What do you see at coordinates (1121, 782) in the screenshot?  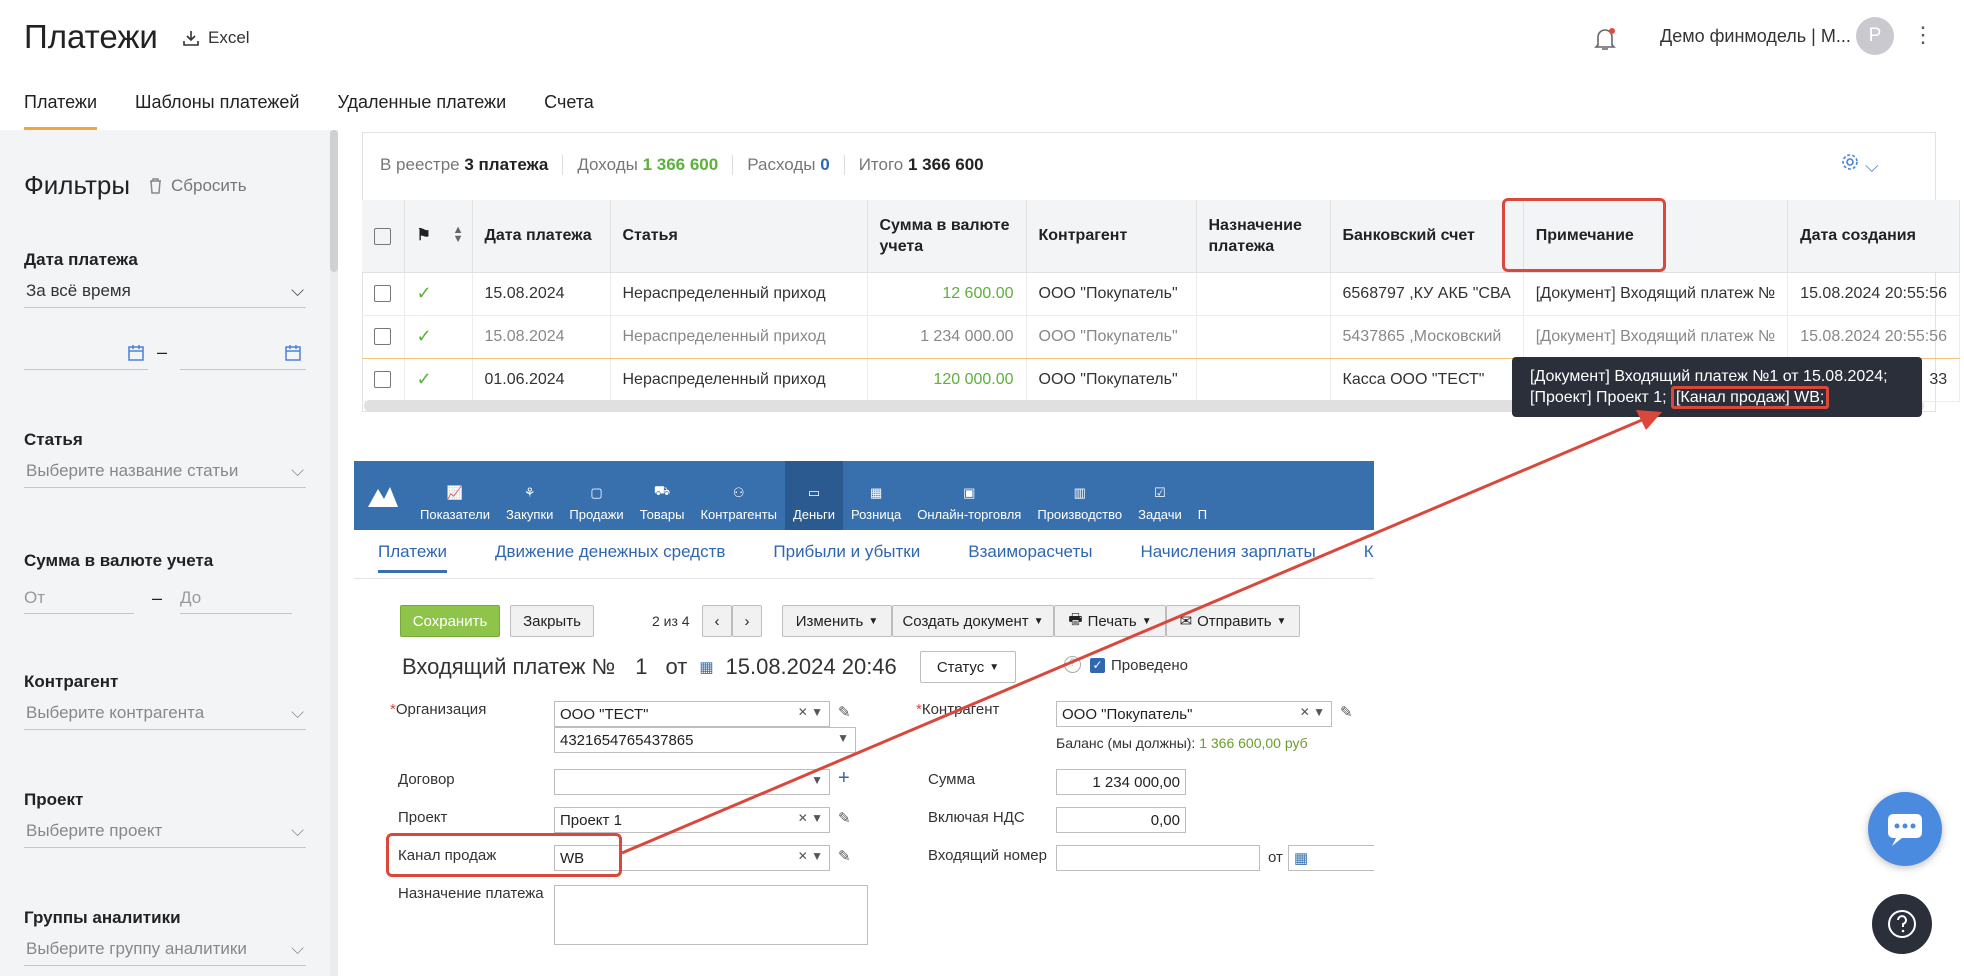 I see `sum-field: 1 234 000,00` at bounding box center [1121, 782].